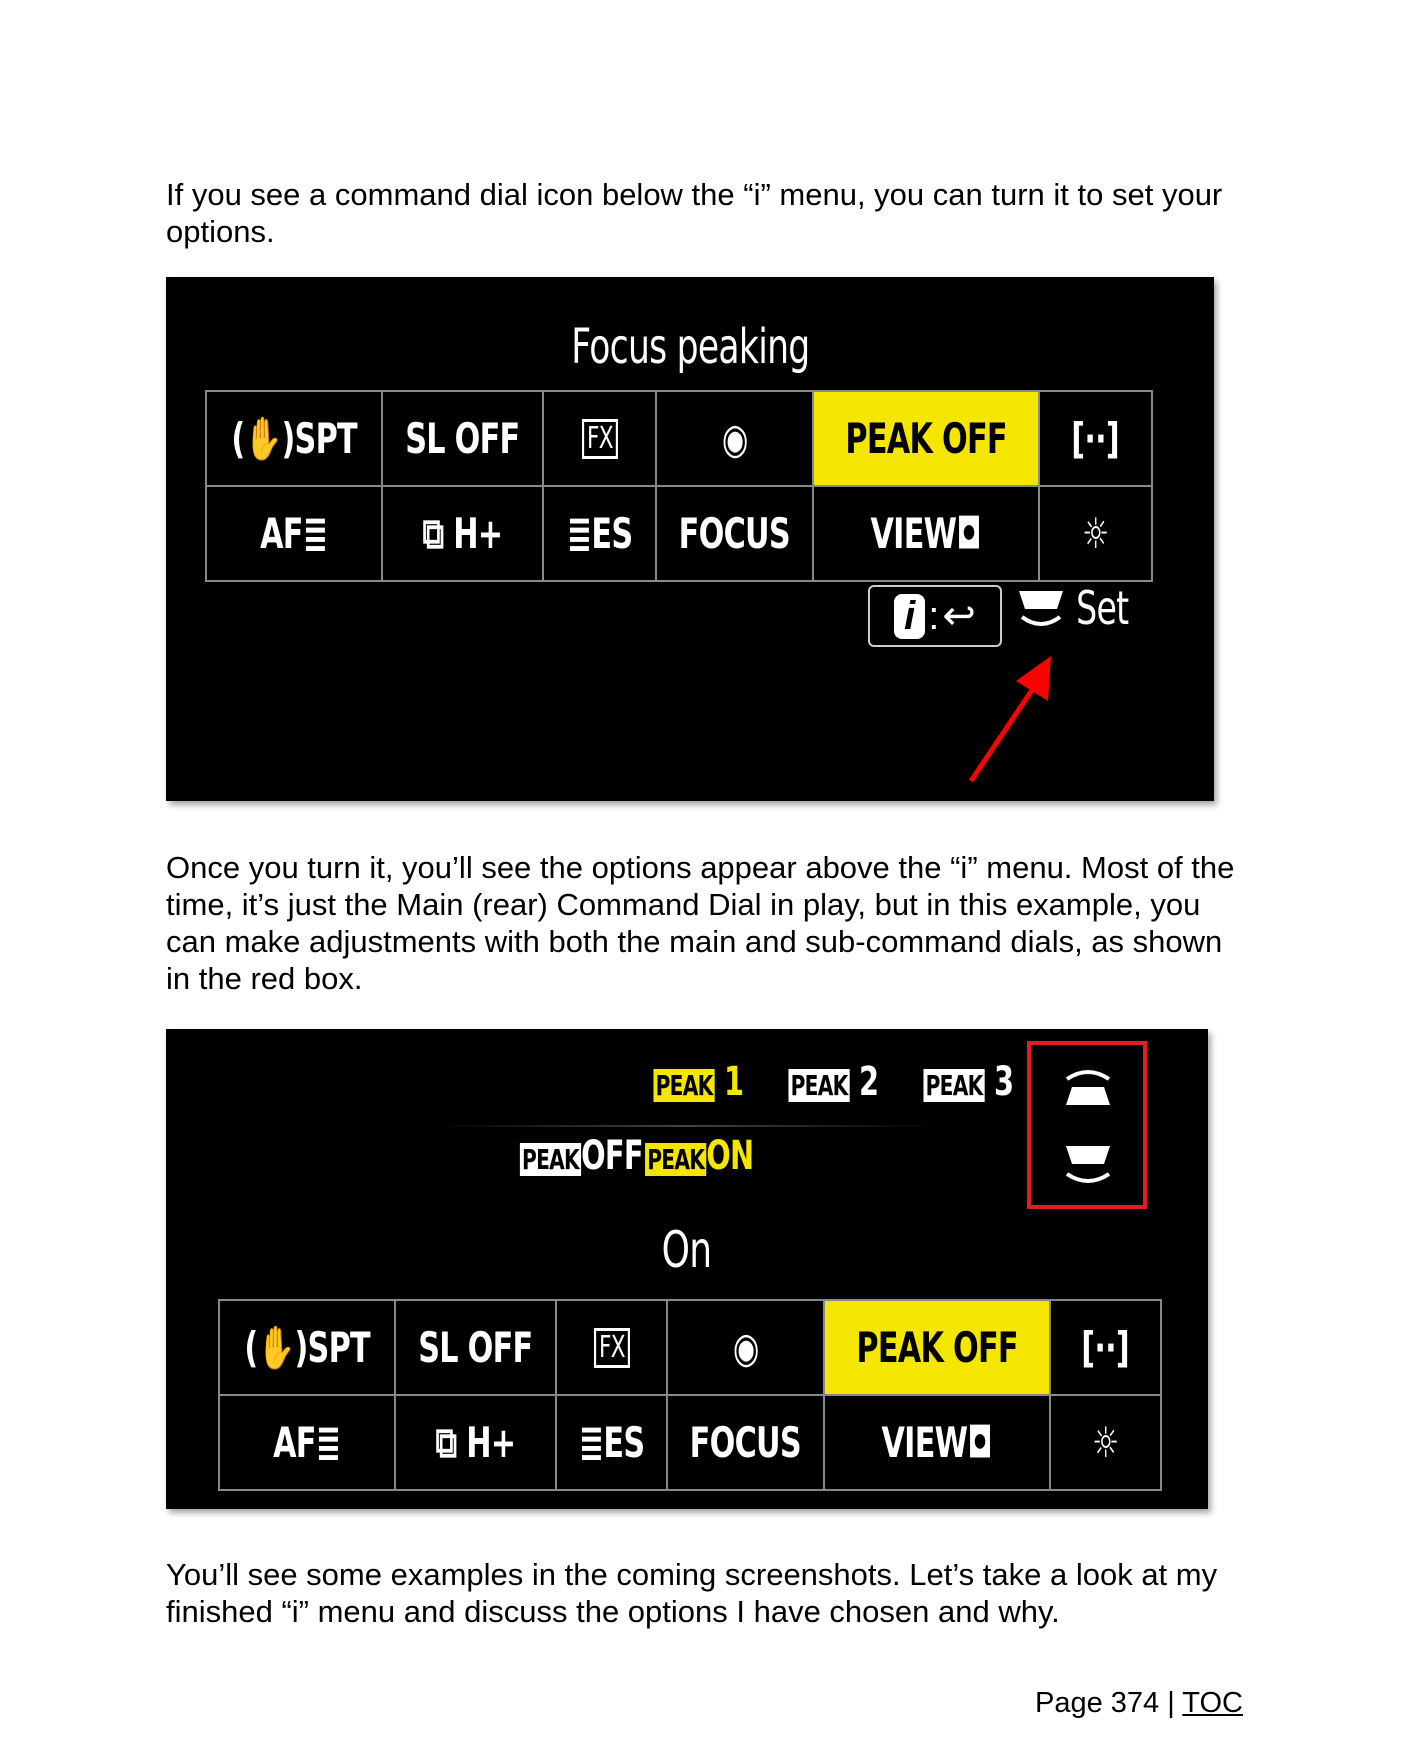  What do you see at coordinates (1104, 1703) in the screenshot?
I see `page-number: Page 374 |` at bounding box center [1104, 1703].